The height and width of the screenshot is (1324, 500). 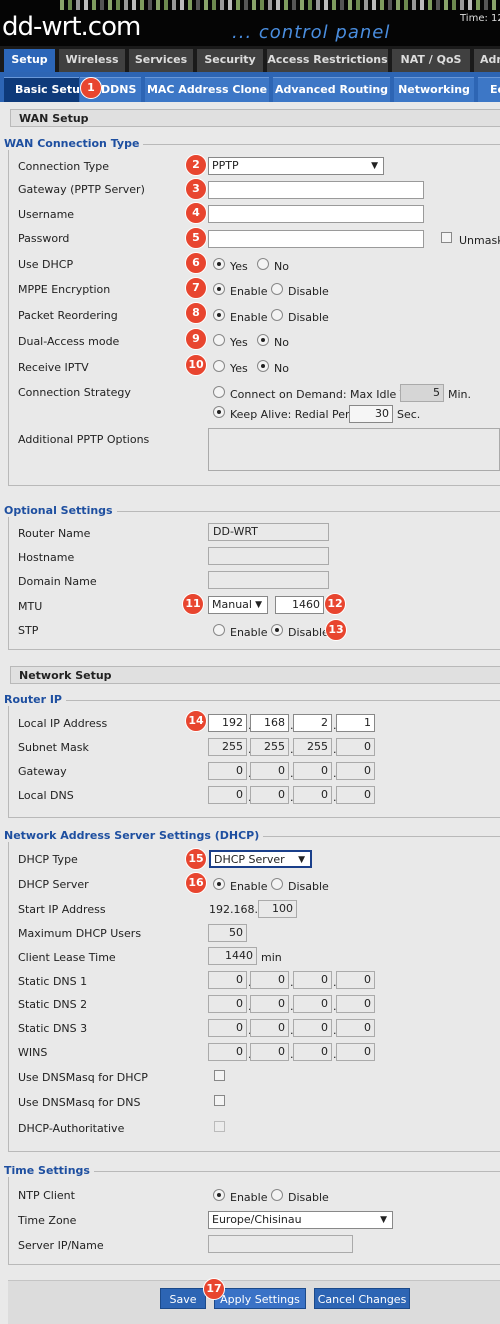 I want to click on username-input, so click(x=316, y=214).